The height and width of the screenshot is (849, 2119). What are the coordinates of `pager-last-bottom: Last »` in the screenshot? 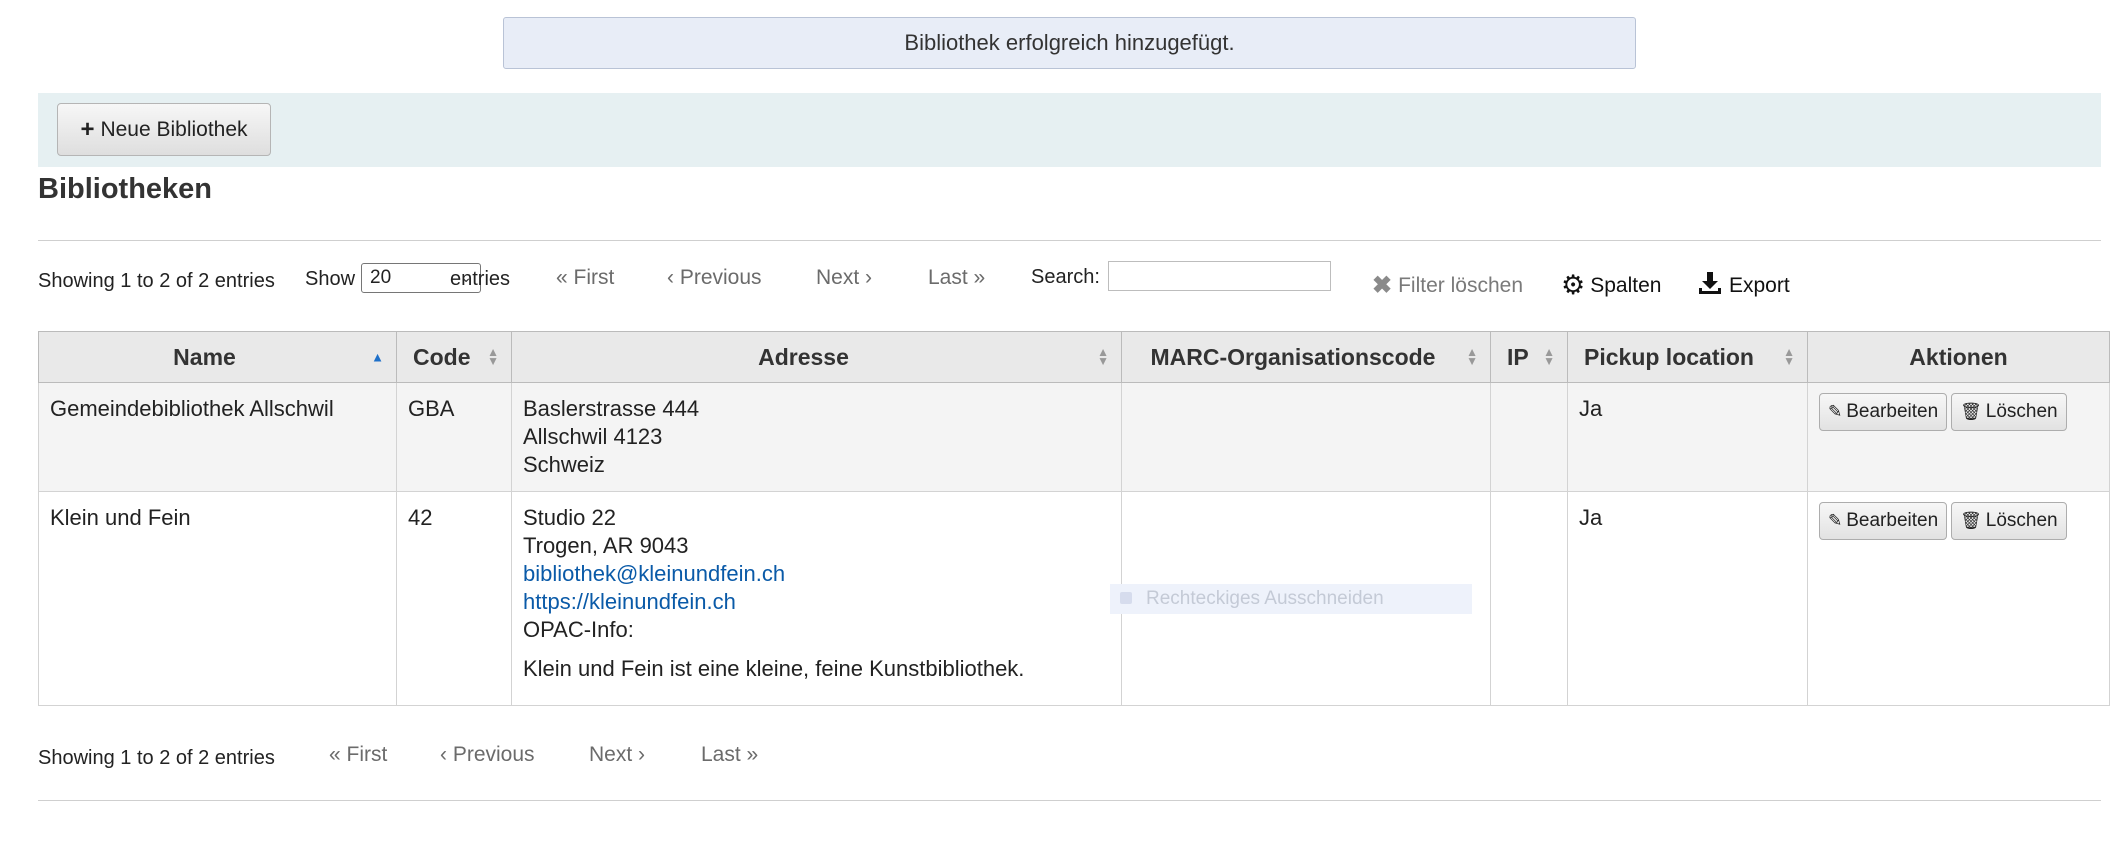 It's located at (729, 755).